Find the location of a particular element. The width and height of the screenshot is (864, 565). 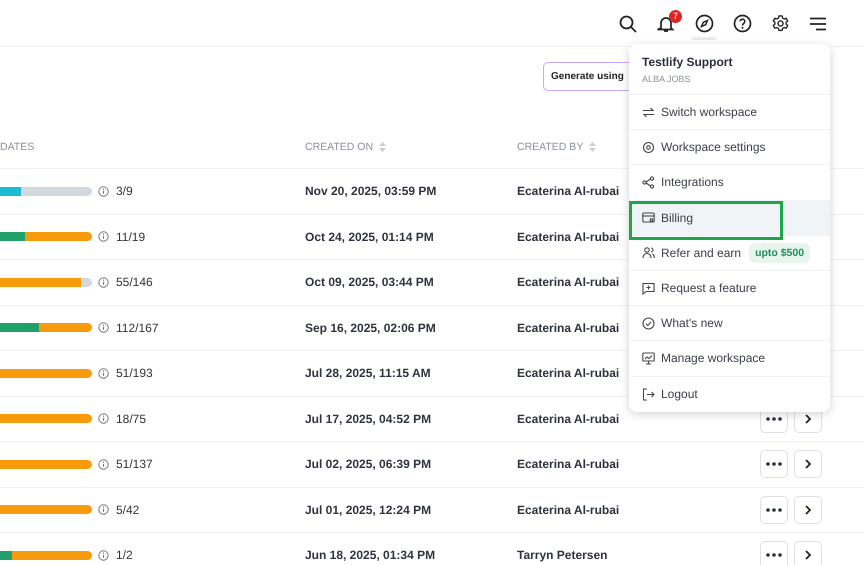

count-text: 1/2 is located at coordinates (124, 555).